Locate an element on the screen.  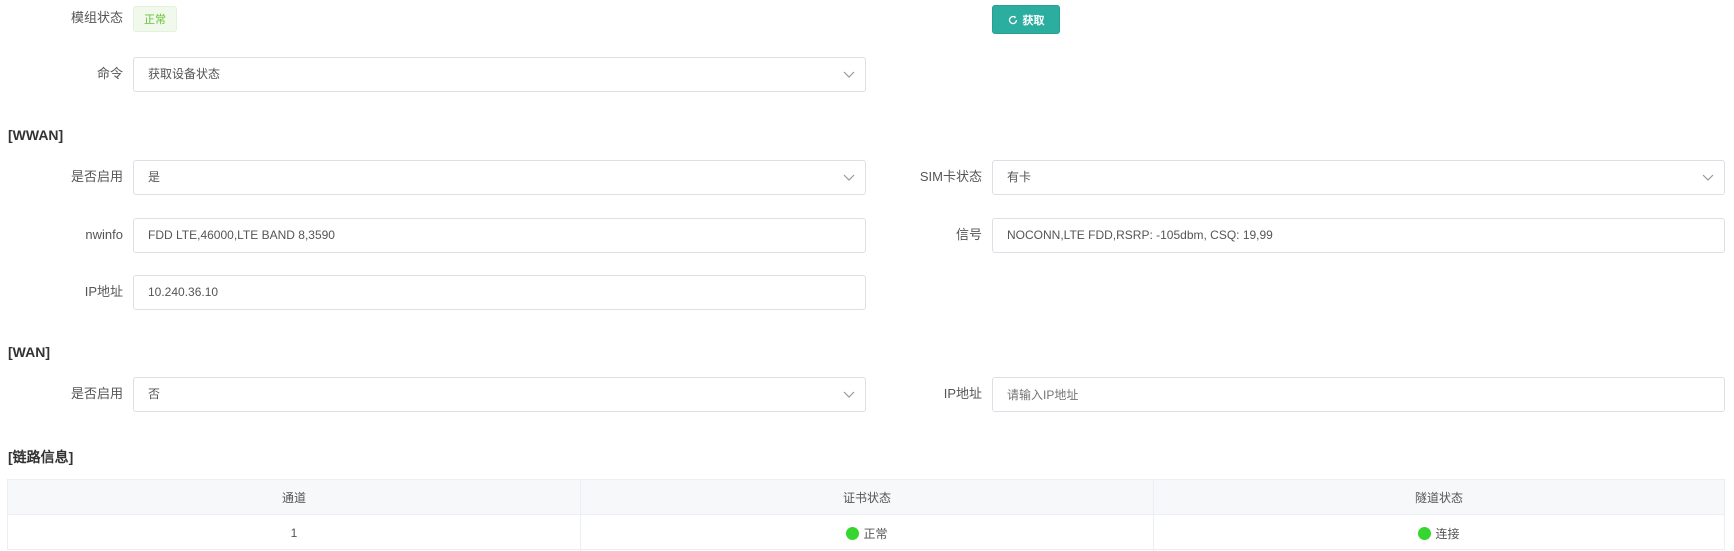
sim-status-value: 有卡 is located at coordinates (1019, 177).